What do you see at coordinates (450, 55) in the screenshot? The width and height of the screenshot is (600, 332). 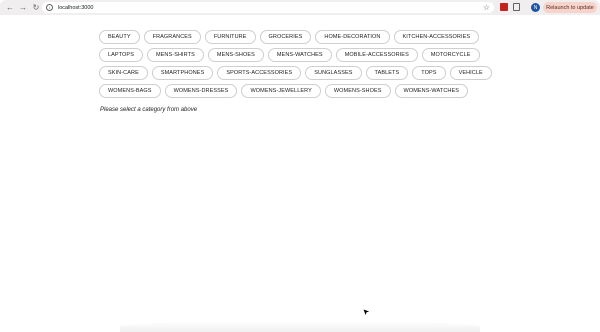 I see `category-chip-motorcycle: MOTORCYCLE` at bounding box center [450, 55].